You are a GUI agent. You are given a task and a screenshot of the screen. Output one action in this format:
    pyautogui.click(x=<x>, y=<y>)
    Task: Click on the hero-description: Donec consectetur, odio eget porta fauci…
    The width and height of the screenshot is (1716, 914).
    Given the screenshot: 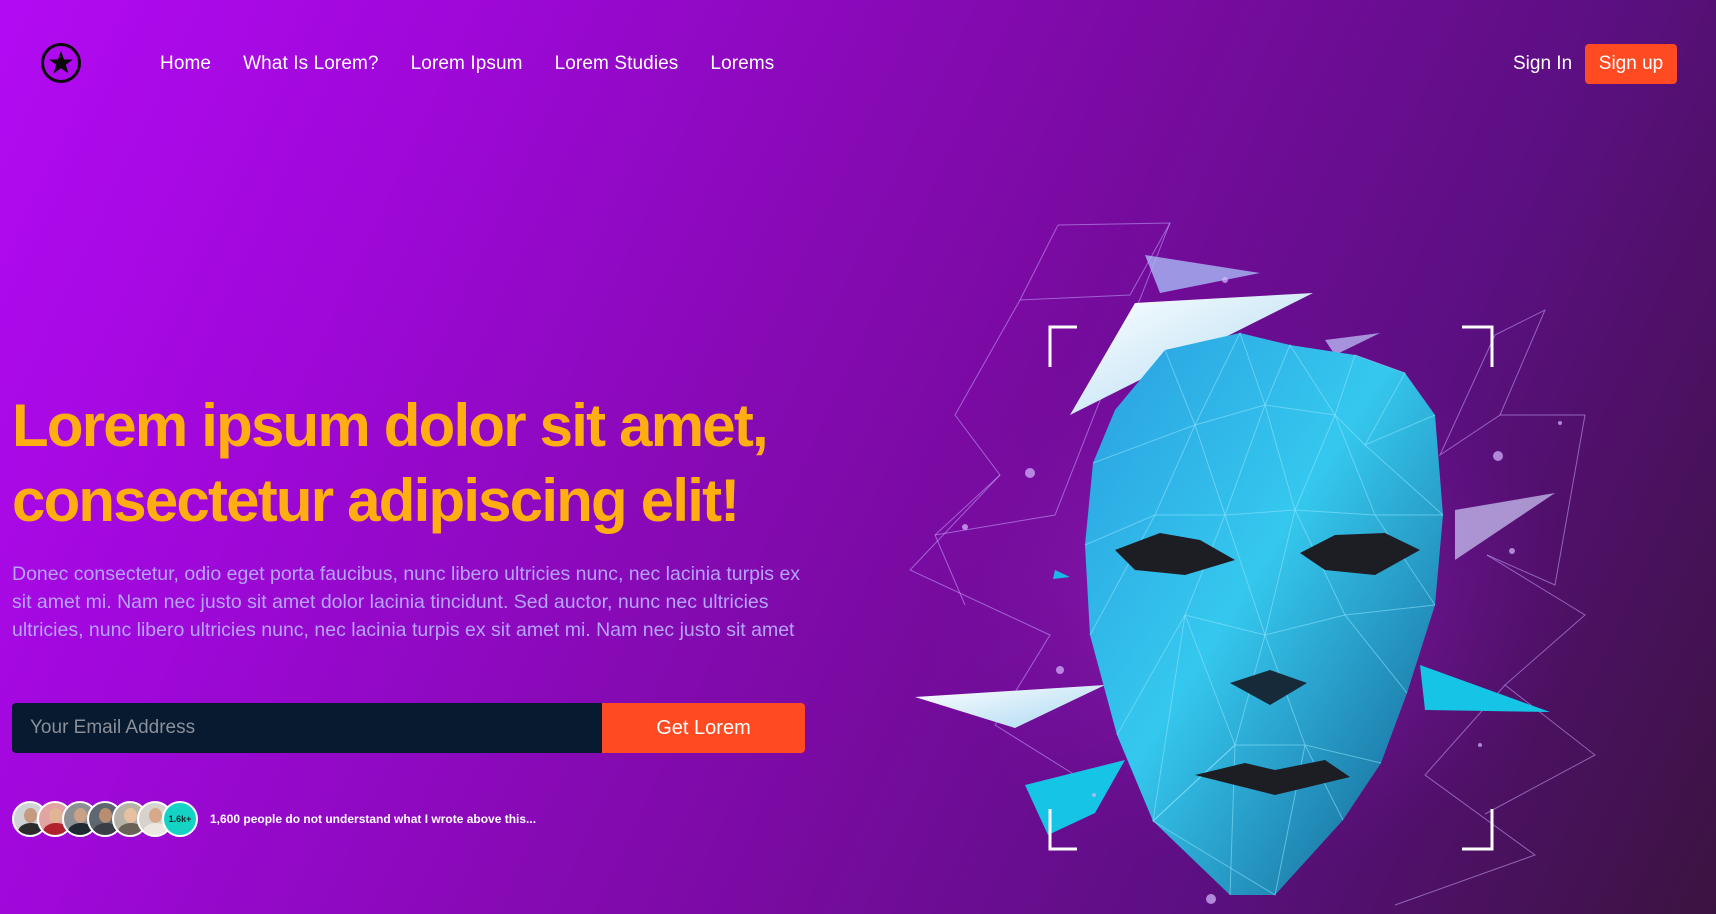 What is the action you would take?
    pyautogui.click(x=406, y=602)
    